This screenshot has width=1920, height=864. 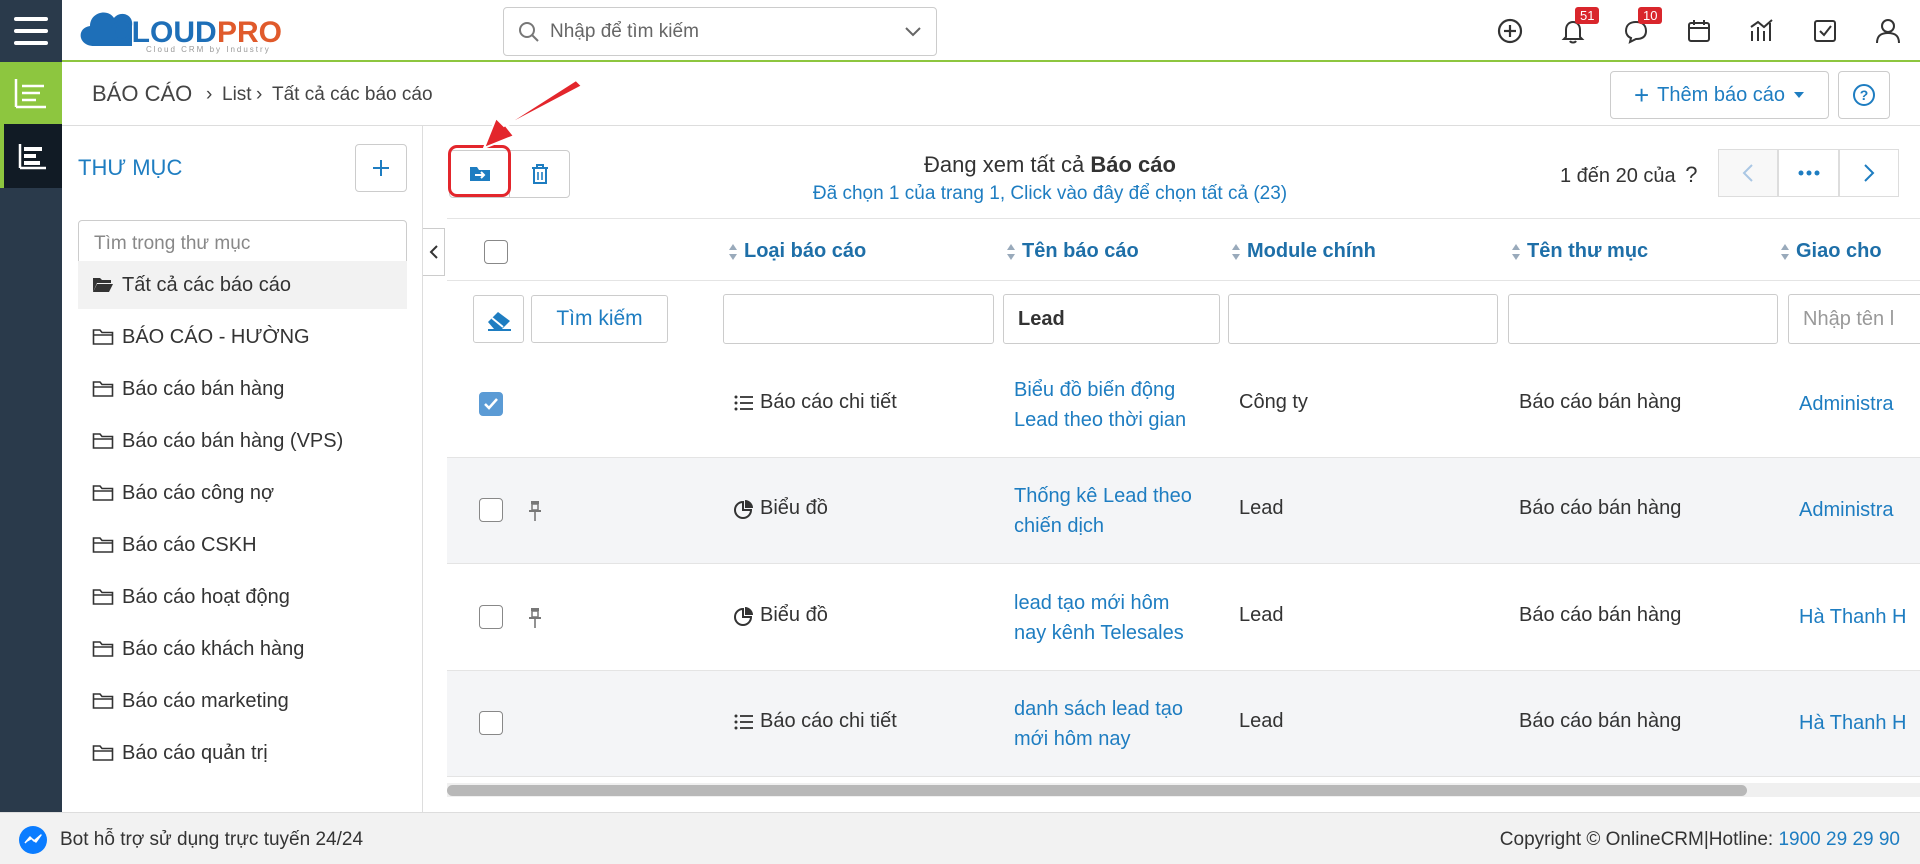 I want to click on folder-item-label: Báo cáo marketing, so click(x=205, y=700).